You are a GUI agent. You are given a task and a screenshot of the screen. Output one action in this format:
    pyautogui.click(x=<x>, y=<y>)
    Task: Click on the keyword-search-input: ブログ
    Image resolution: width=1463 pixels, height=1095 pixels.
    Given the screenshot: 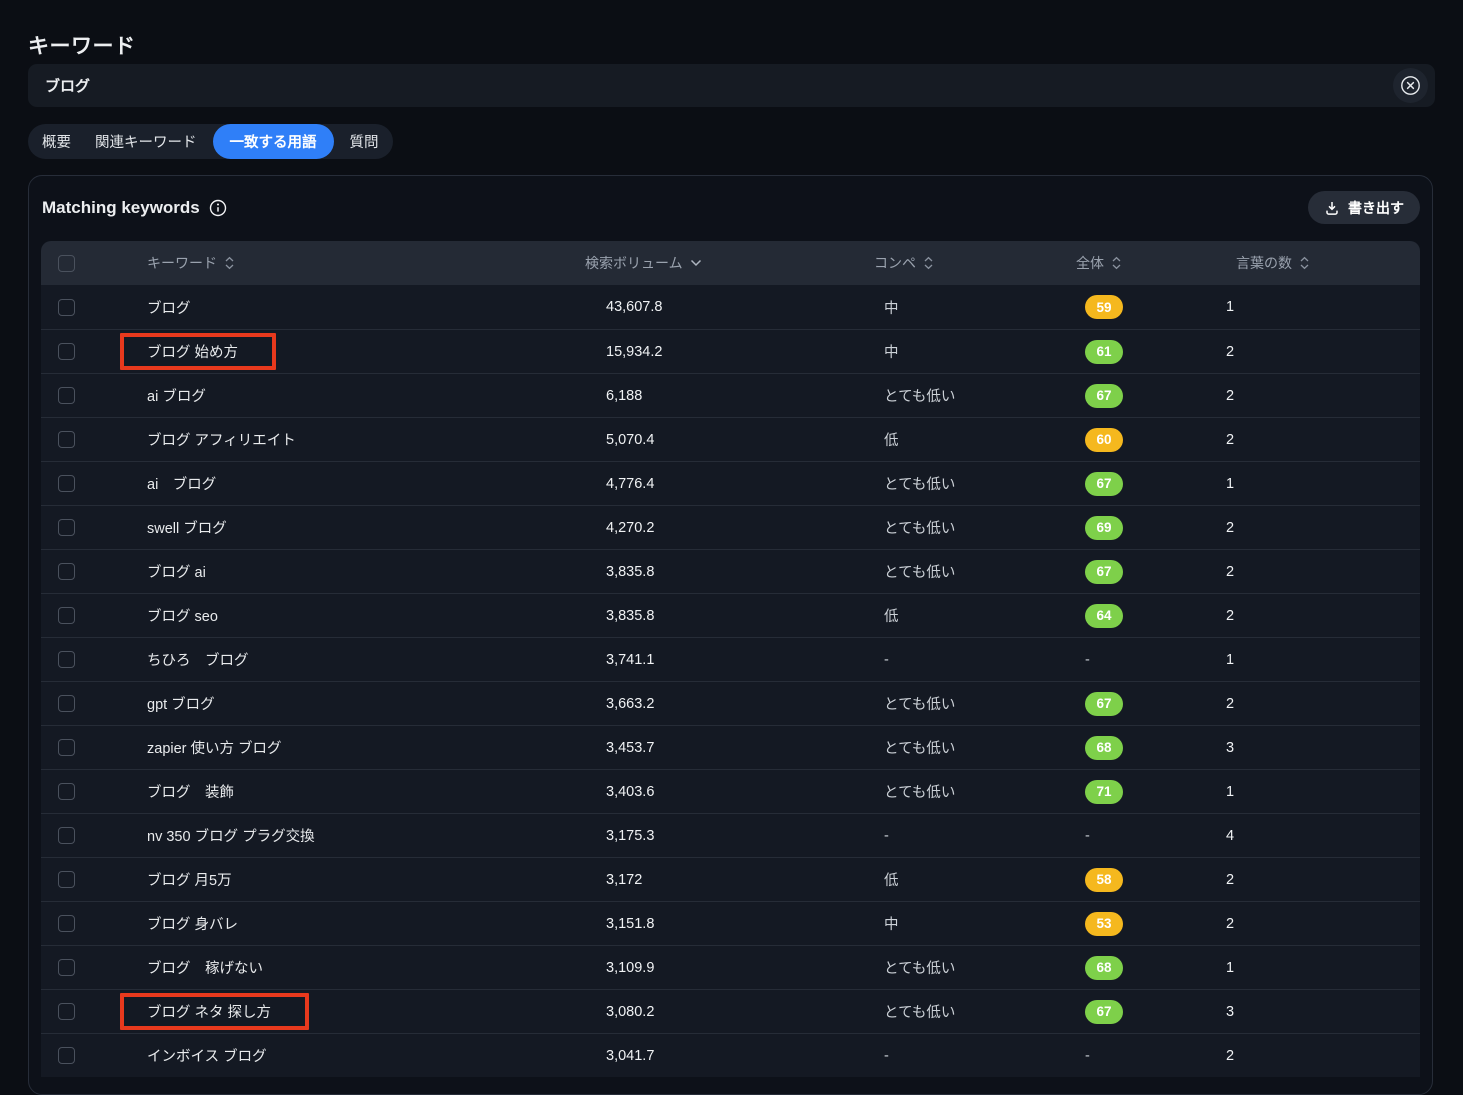 What is the action you would take?
    pyautogui.click(x=731, y=85)
    